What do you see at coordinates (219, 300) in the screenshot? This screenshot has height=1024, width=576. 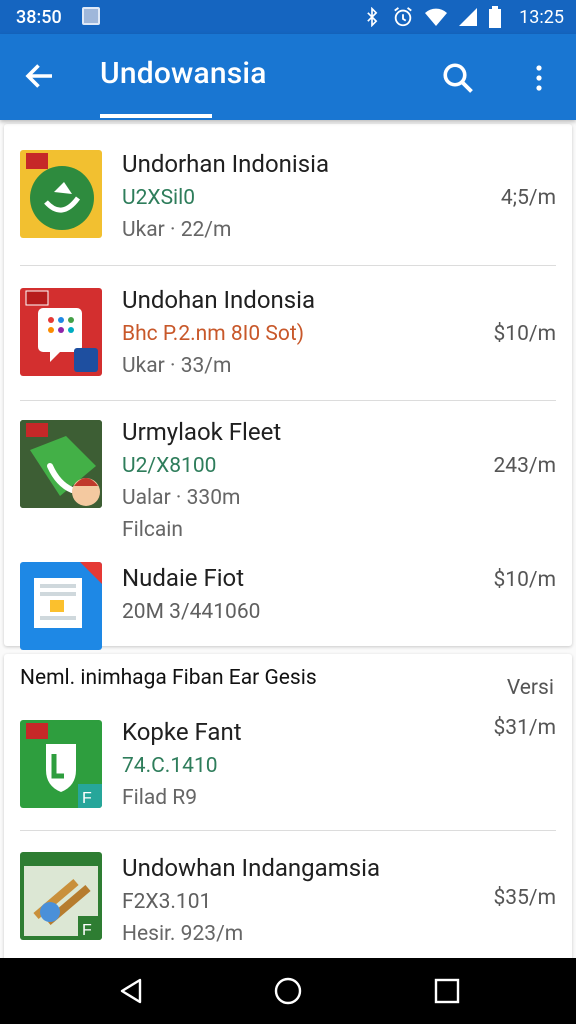 I see `app-name: Undohan Indonsia` at bounding box center [219, 300].